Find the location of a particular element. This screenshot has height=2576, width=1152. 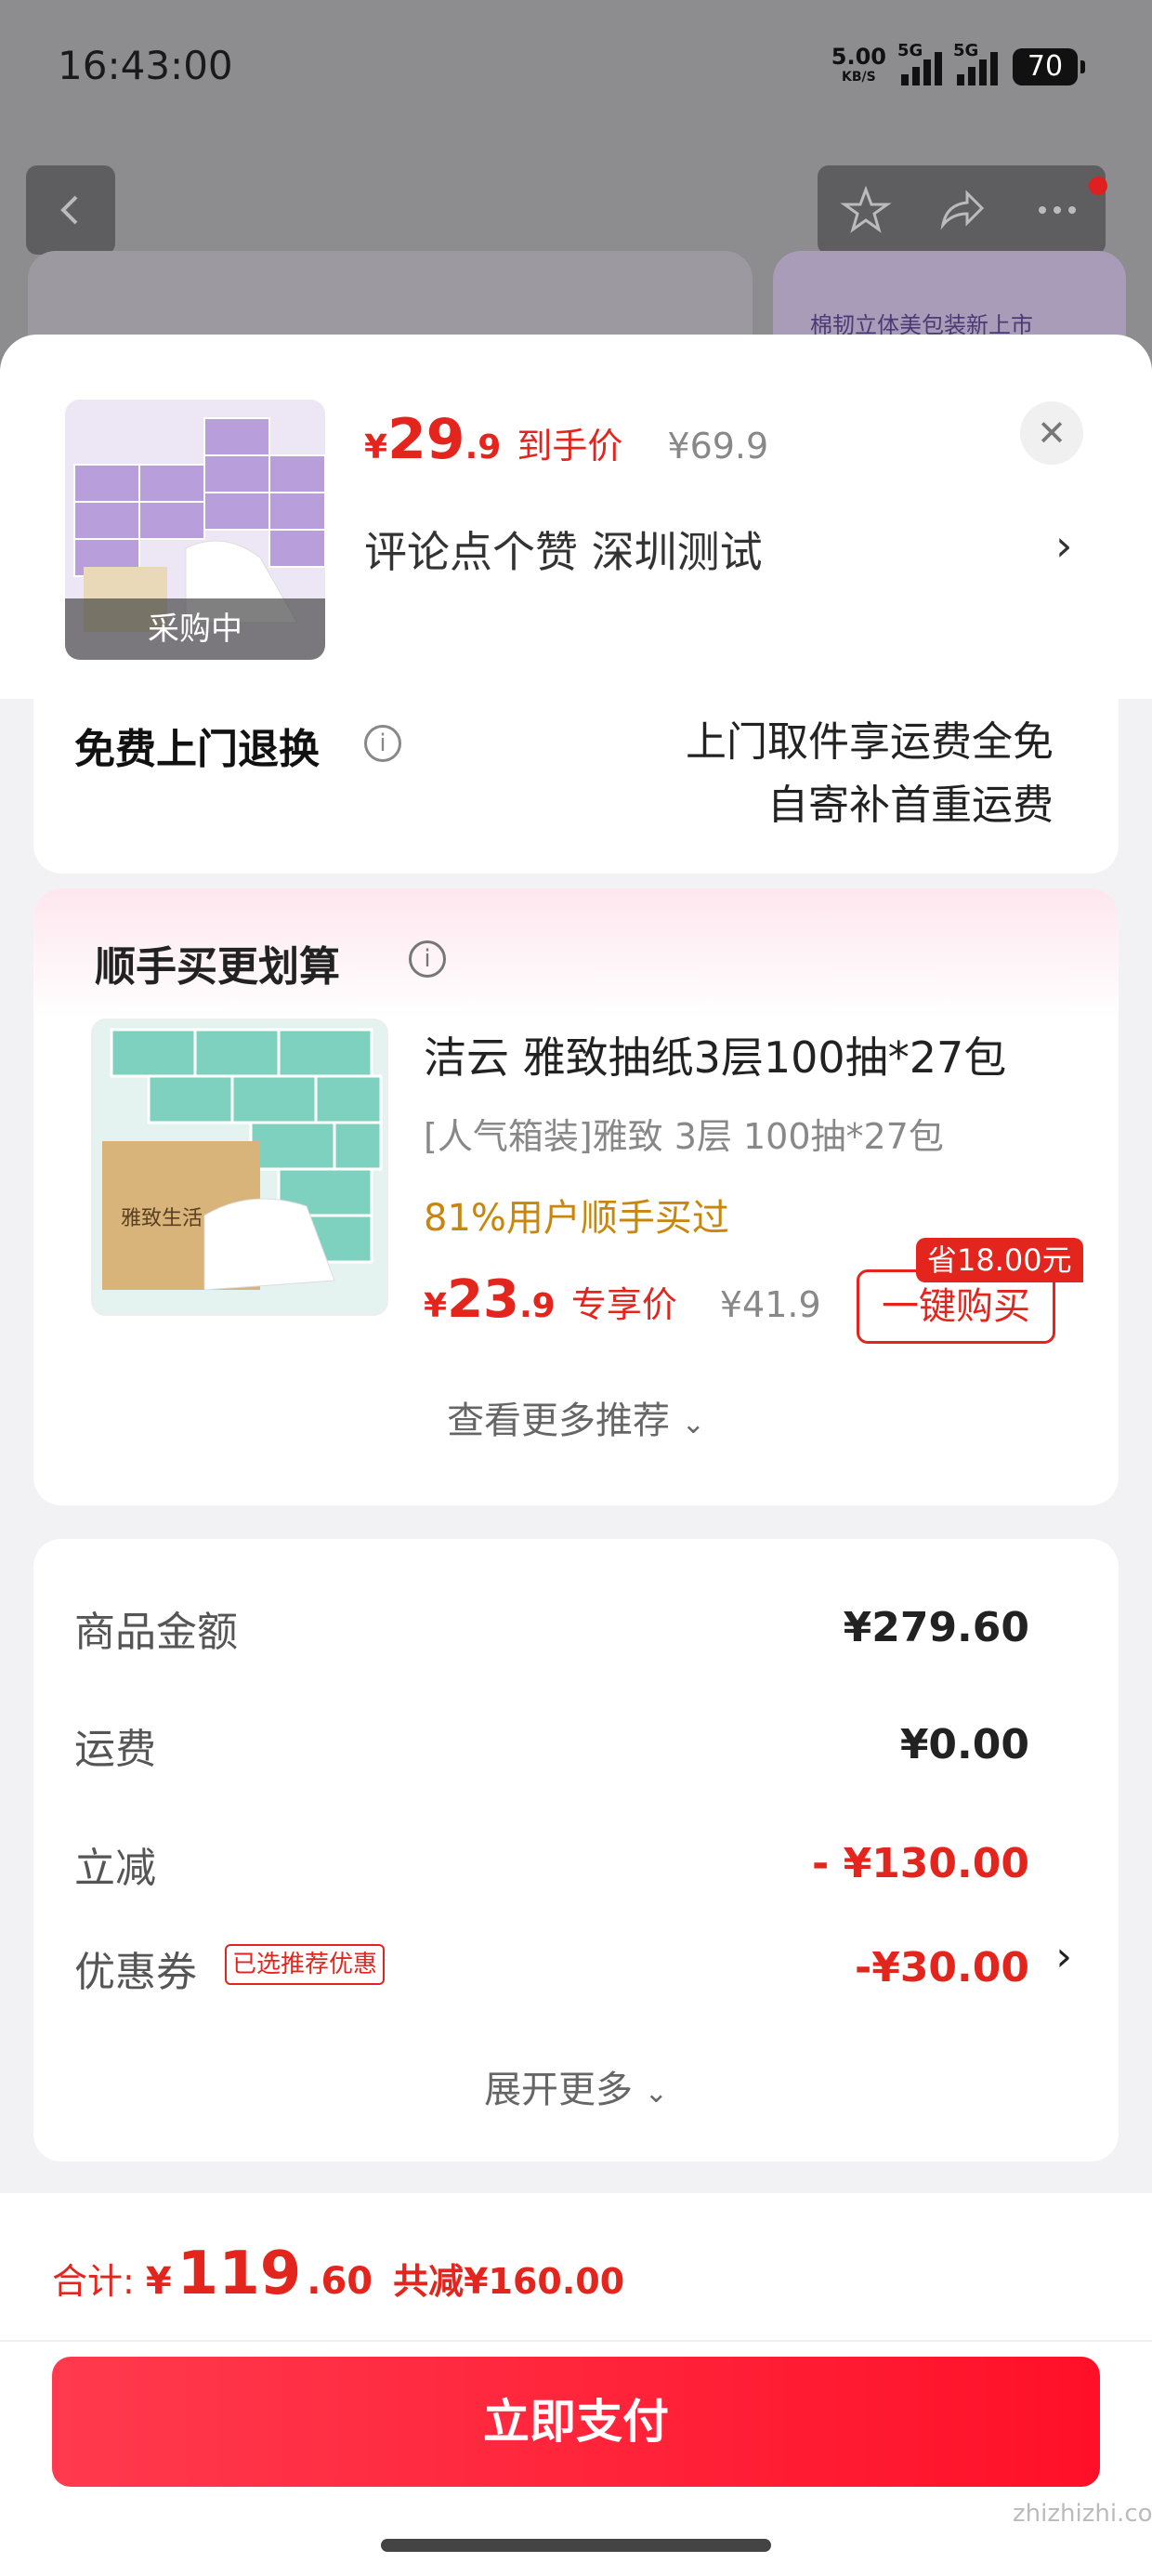

top-actions is located at coordinates (962, 210).